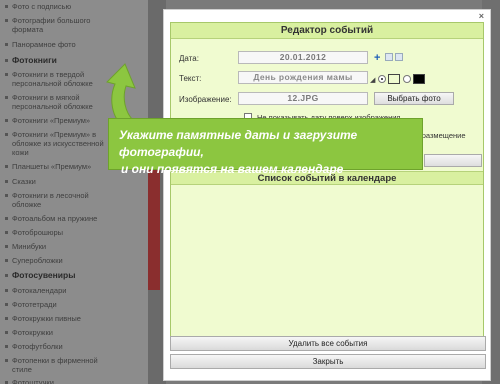  What do you see at coordinates (44, 275) in the screenshot?
I see `sidebar-section-heading: Фотосувениры` at bounding box center [44, 275].